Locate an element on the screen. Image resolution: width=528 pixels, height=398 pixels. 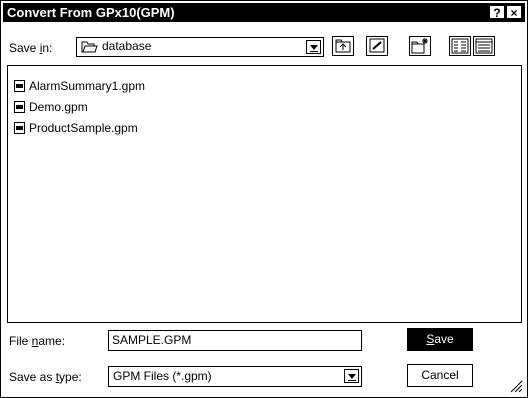
list-view-button is located at coordinates (460, 46).